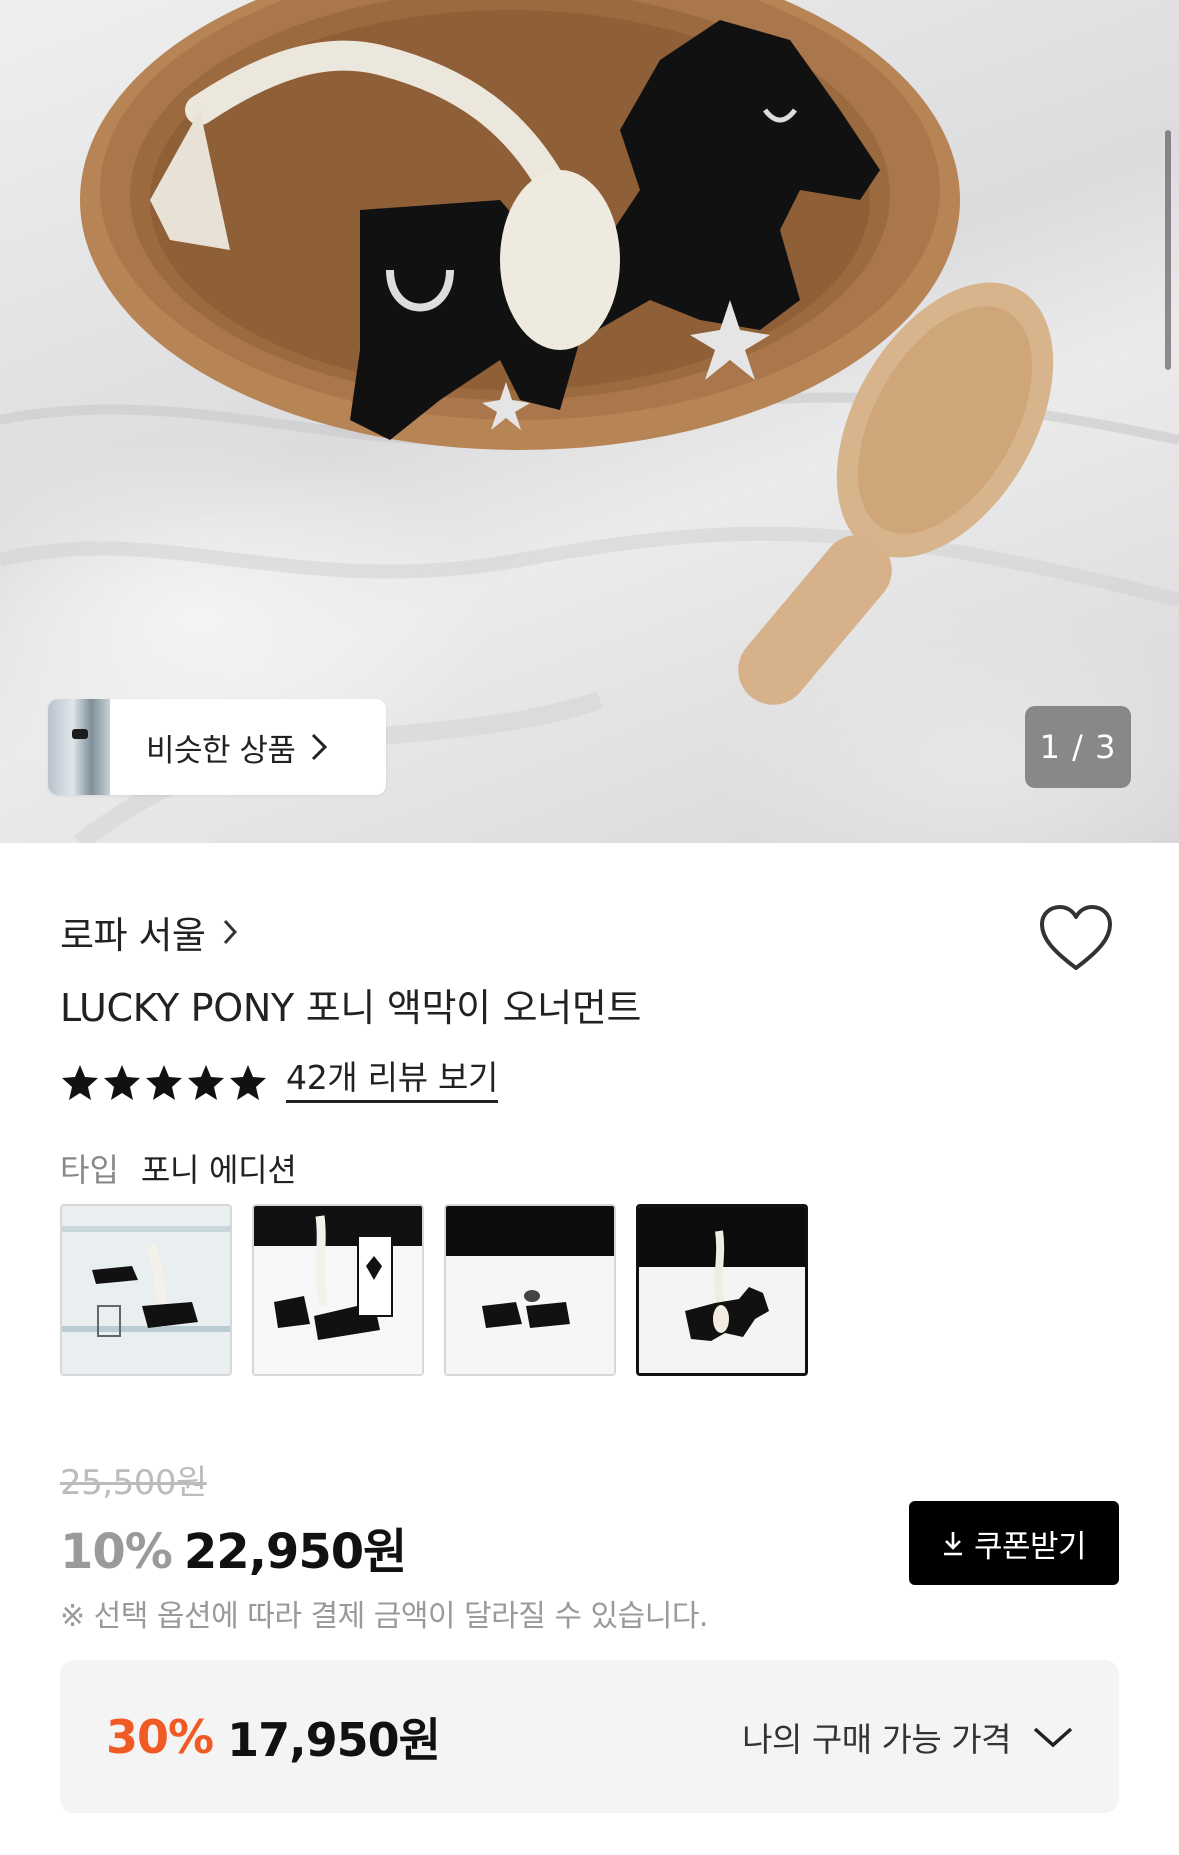 The image size is (1179, 1855). I want to click on my-purchase-price-panel: 30% 17,950원 나의 구매 가능 가격, so click(589, 1736).